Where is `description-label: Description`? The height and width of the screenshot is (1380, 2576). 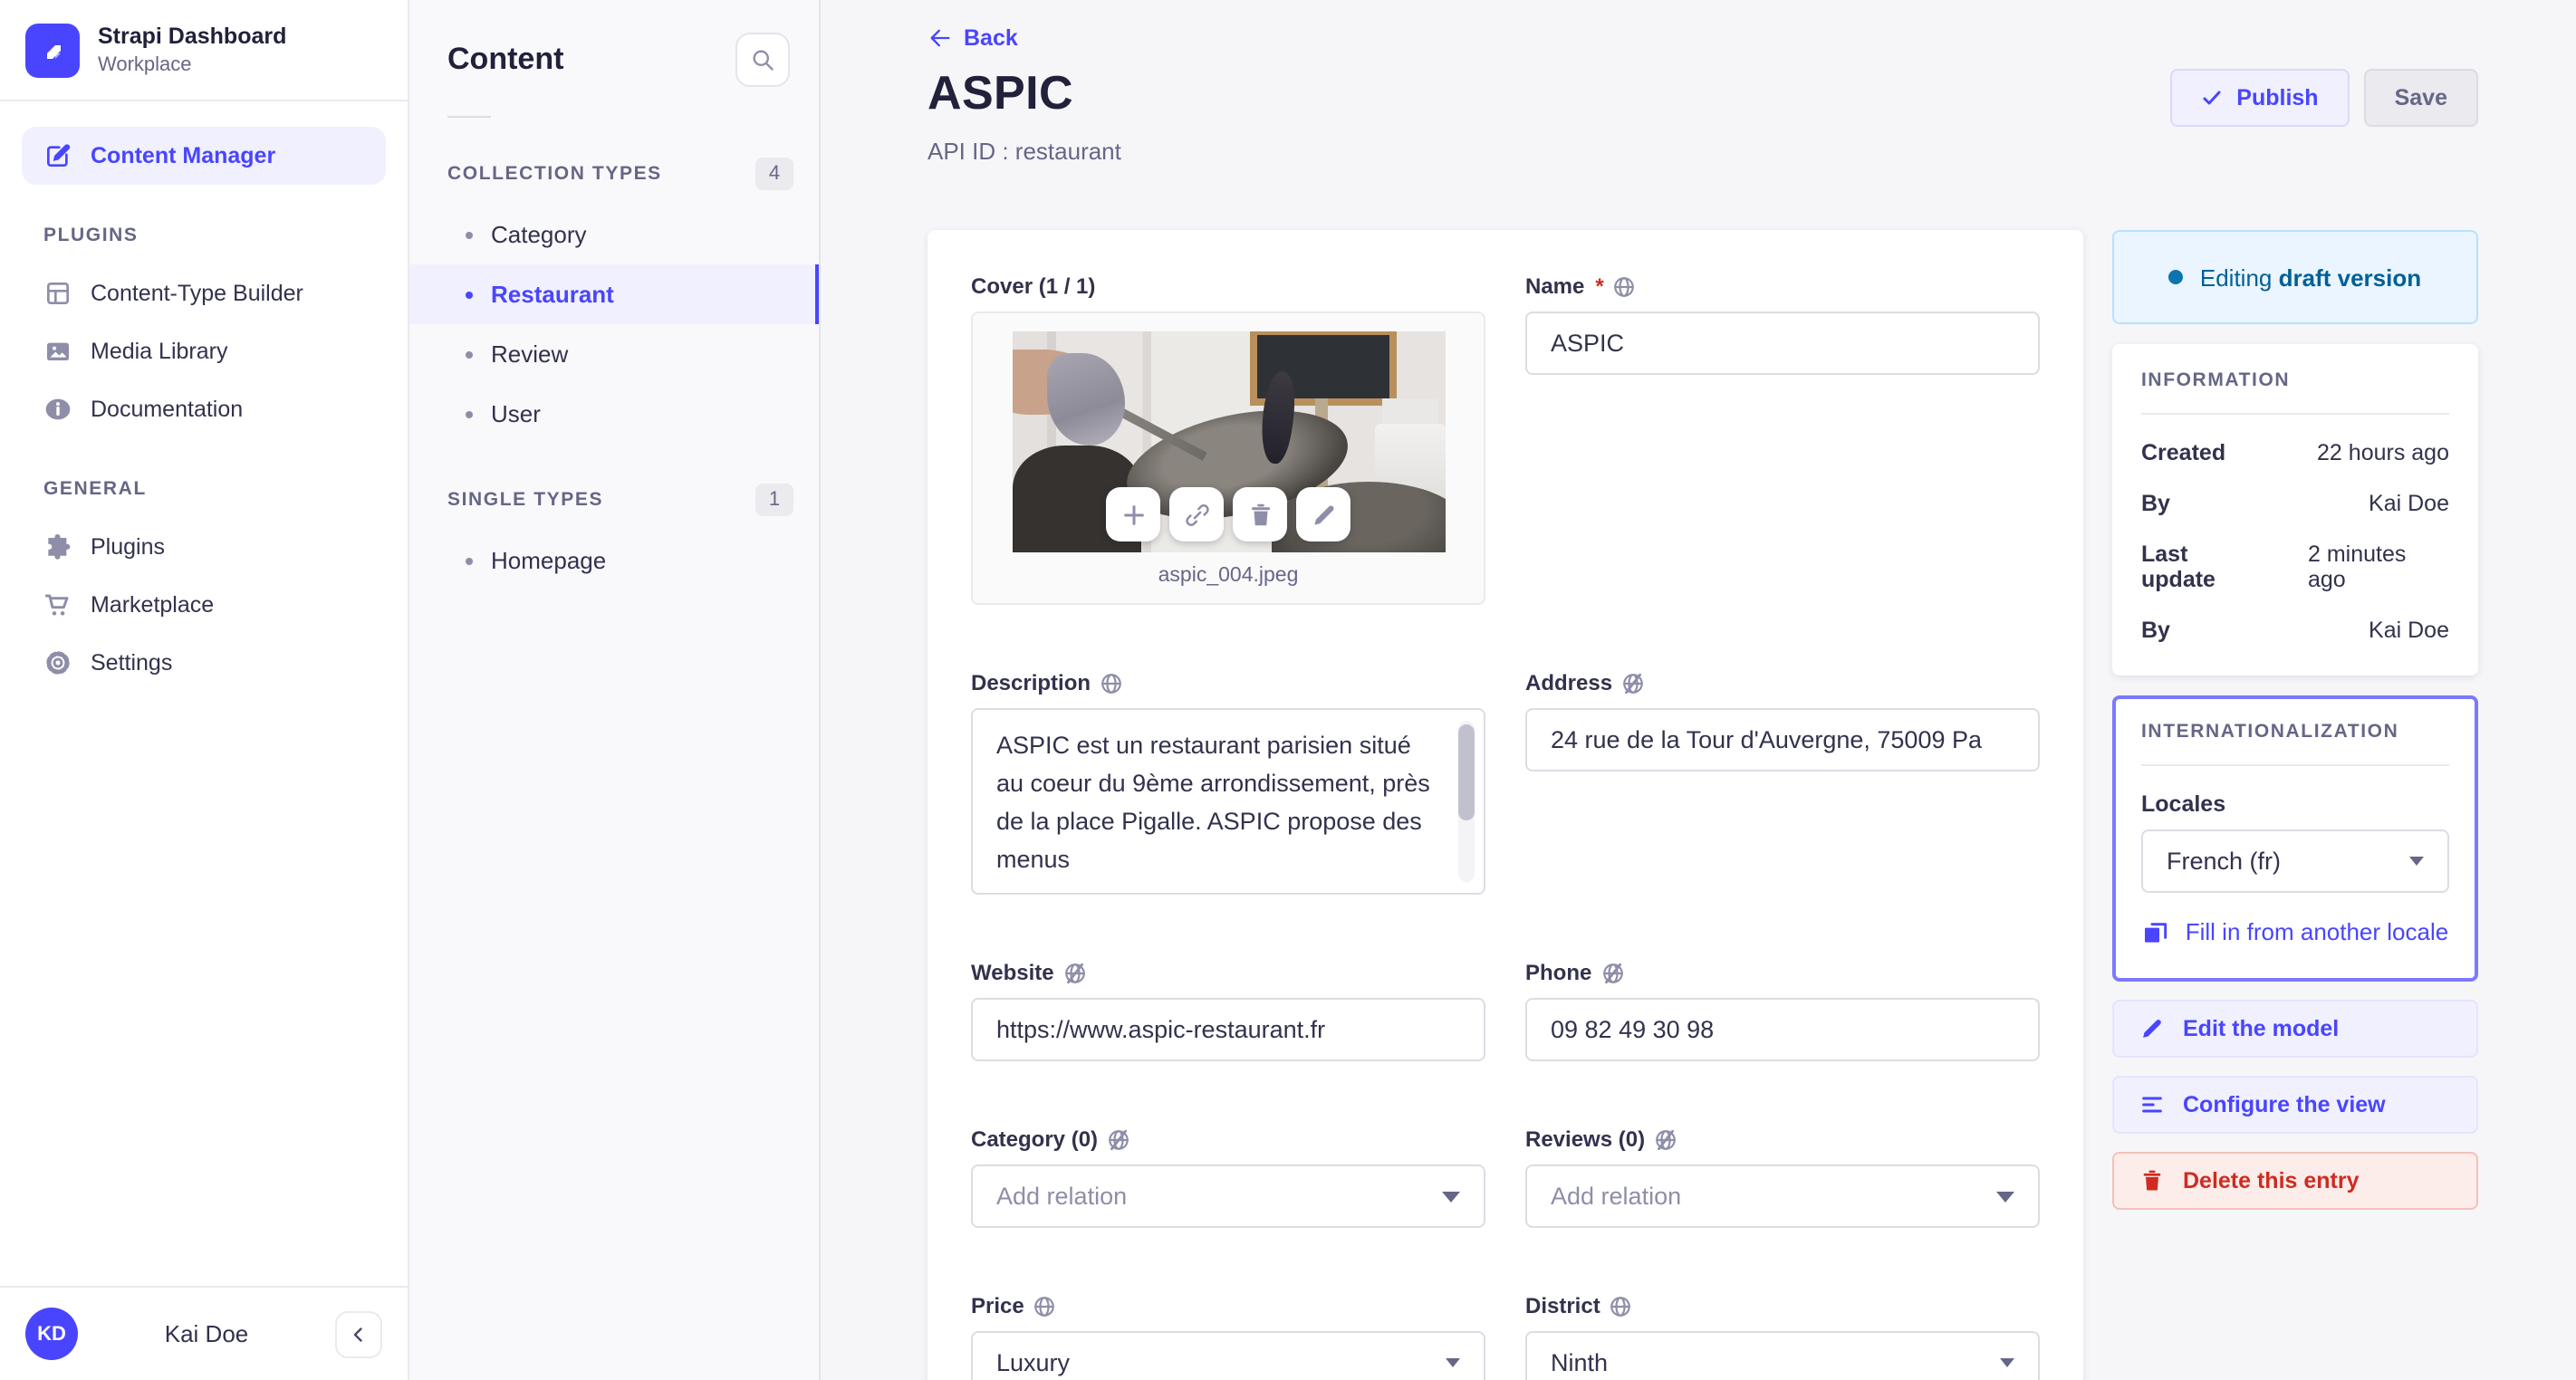
description-label: Description is located at coordinates (1031, 682).